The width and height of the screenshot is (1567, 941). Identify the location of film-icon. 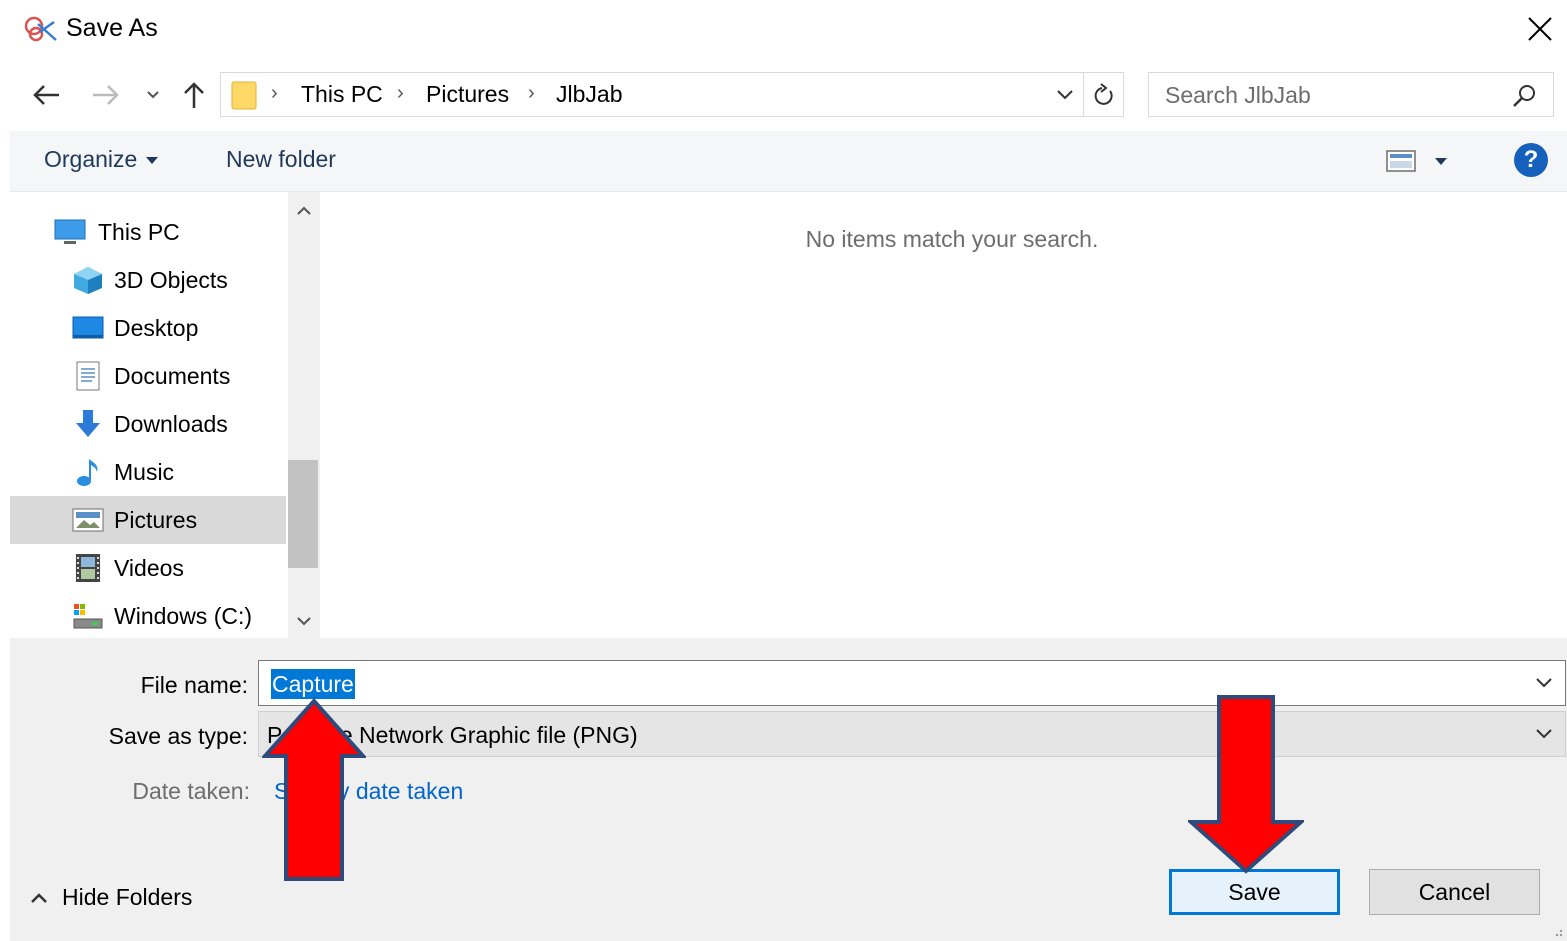
(88, 568).